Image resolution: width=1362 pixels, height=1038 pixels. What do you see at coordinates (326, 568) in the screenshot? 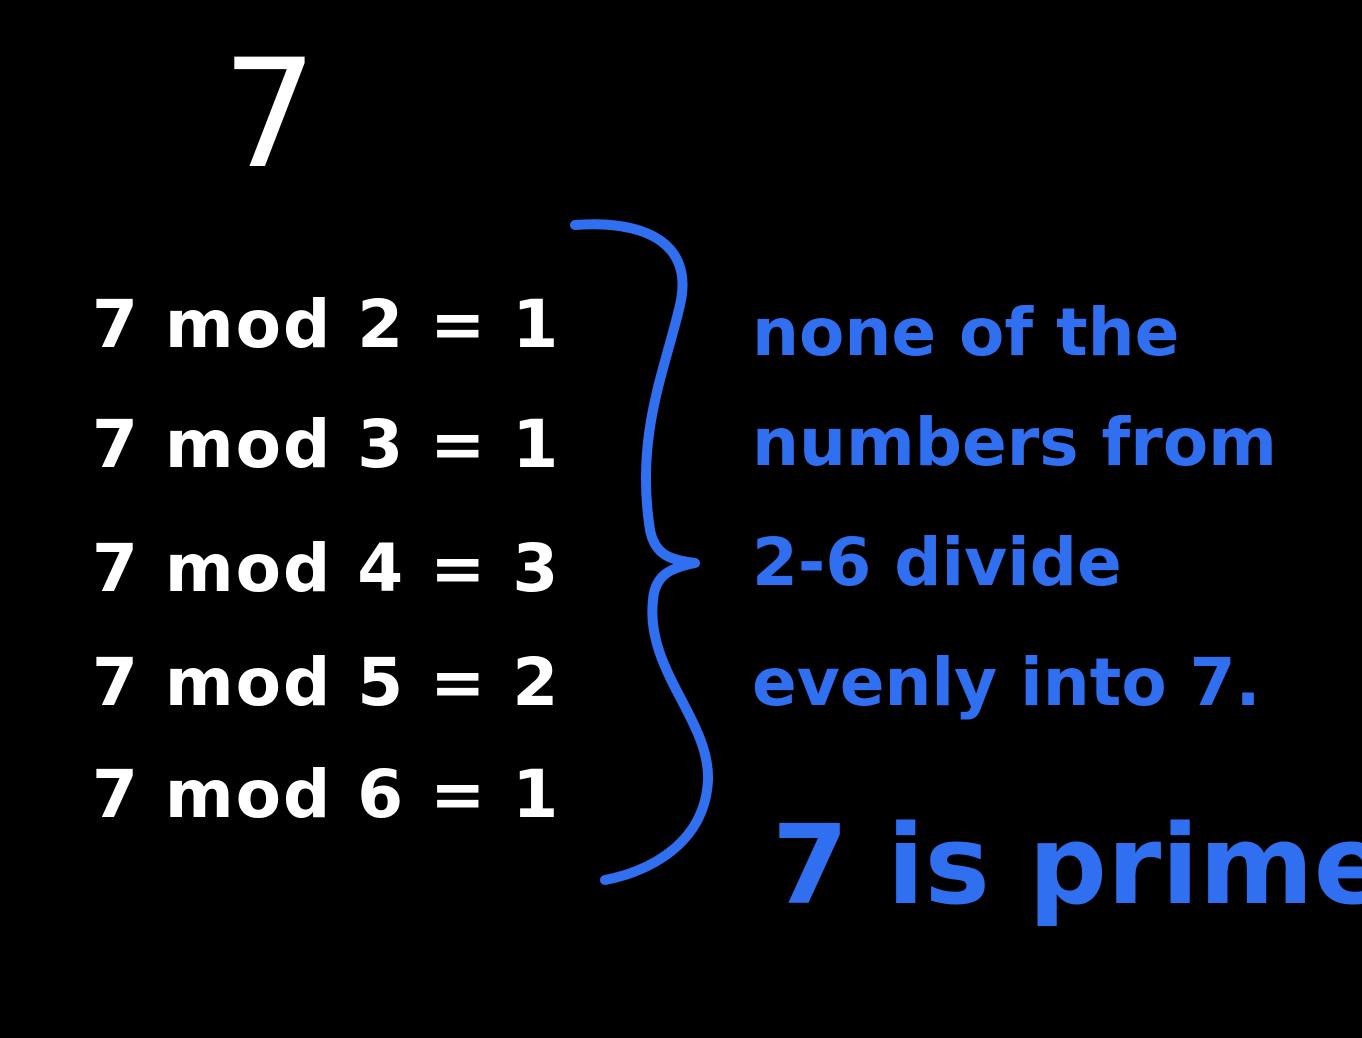
I see `equation-mod-4: 7 mod 4 = 3` at bounding box center [326, 568].